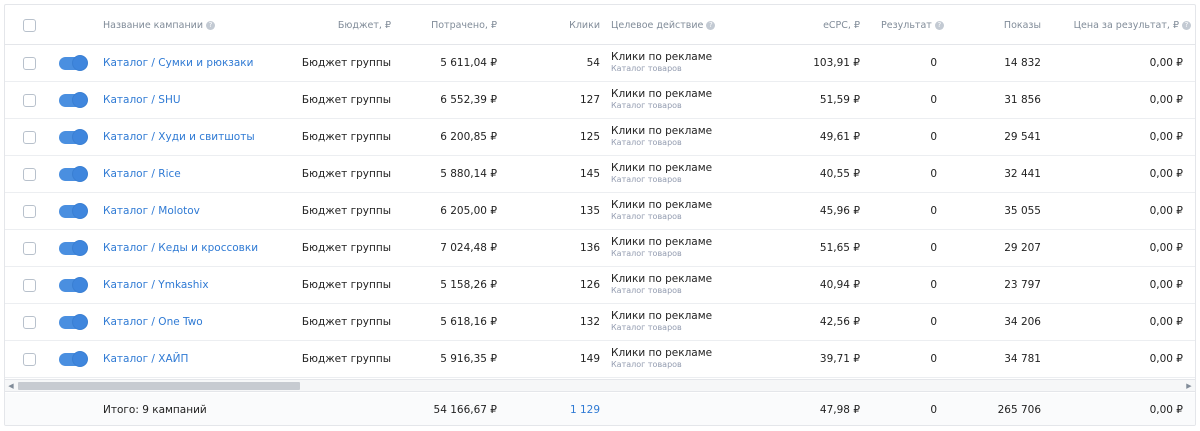  I want to click on cpc-cell: 42,56 ₽, so click(839, 322).